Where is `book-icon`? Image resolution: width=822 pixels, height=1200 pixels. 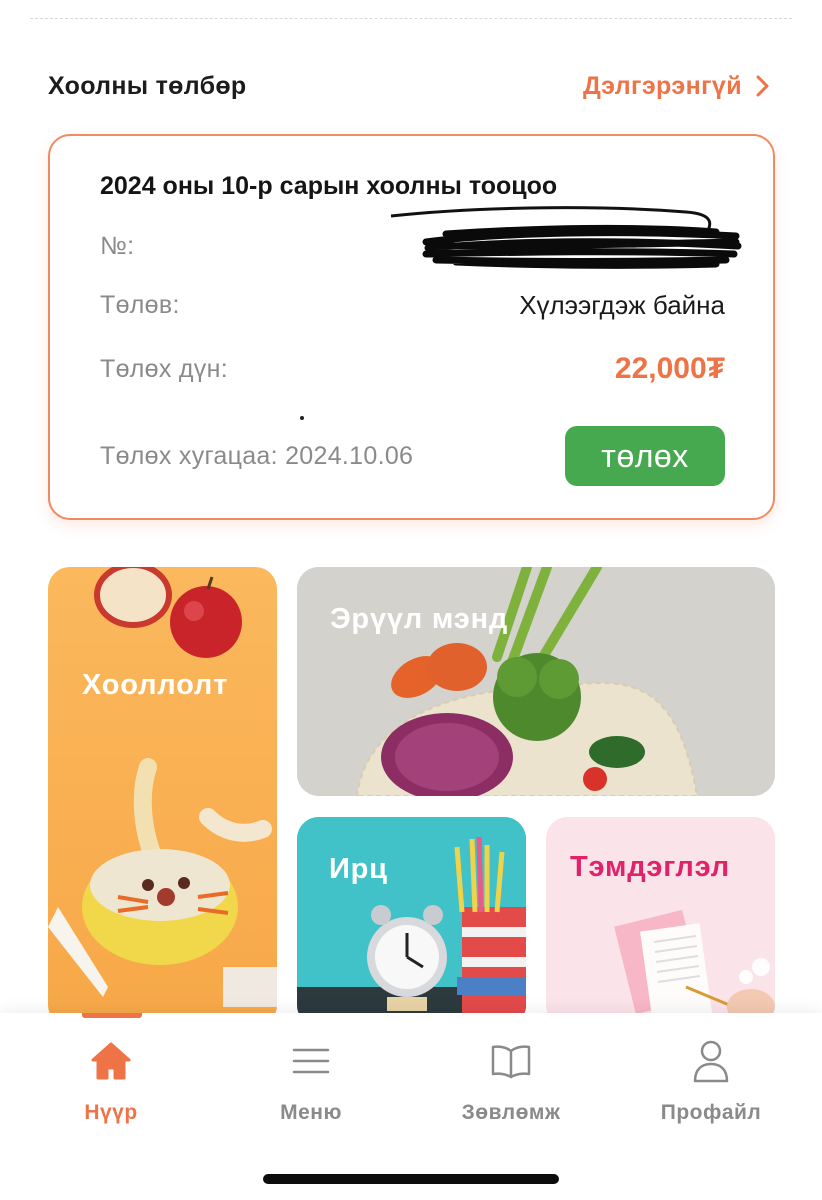
book-icon is located at coordinates (511, 1061).